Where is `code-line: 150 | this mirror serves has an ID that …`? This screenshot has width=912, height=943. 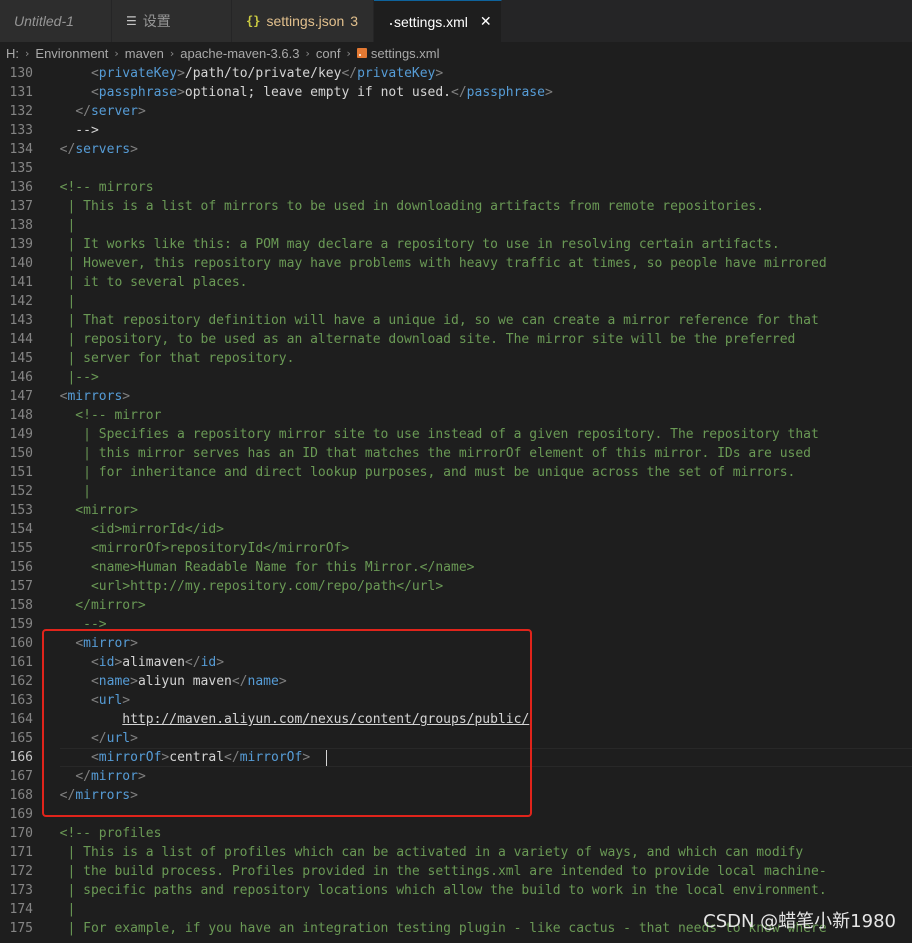 code-line: 150 | this mirror serves has an ID that … is located at coordinates (456, 453).